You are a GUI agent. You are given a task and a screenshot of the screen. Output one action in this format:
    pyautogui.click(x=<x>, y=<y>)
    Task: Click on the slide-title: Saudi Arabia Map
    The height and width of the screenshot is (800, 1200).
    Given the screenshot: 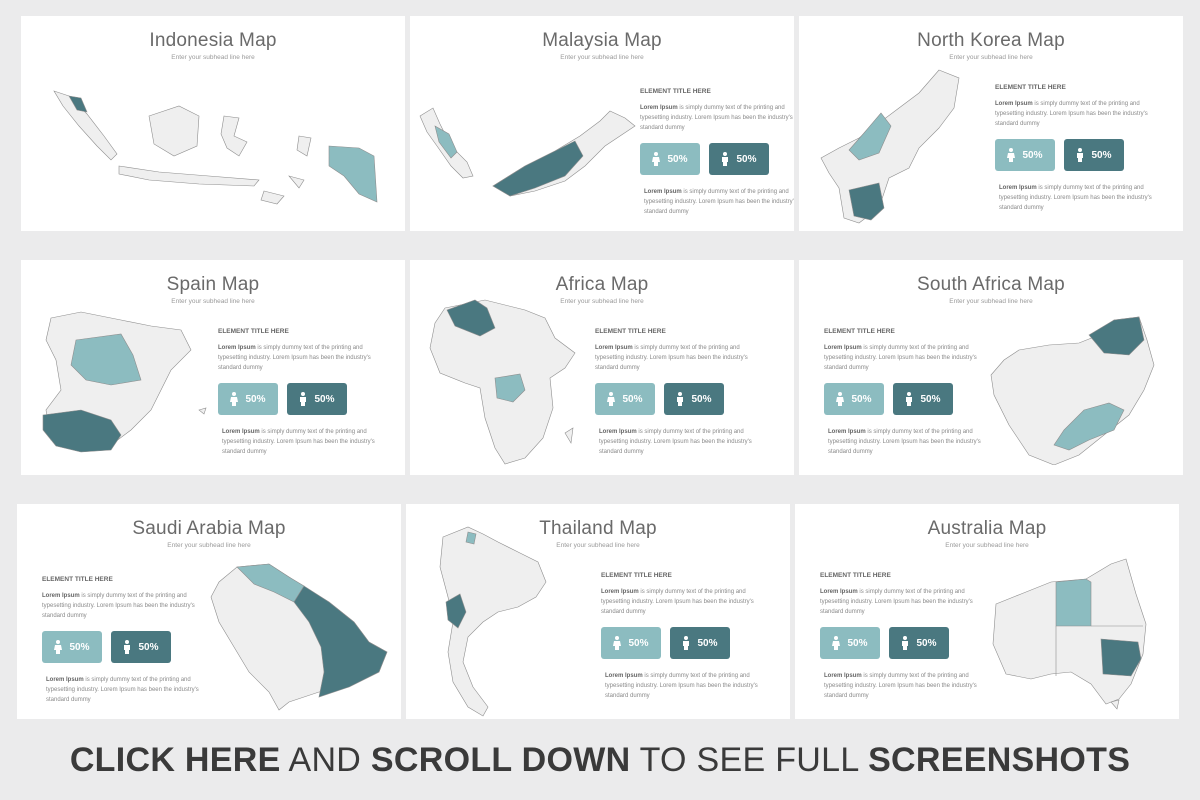 What is the action you would take?
    pyautogui.click(x=209, y=528)
    